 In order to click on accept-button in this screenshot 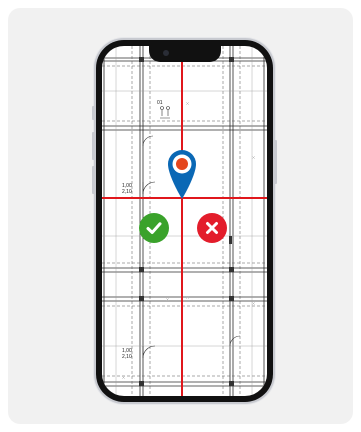, I will do `click(154, 228)`.